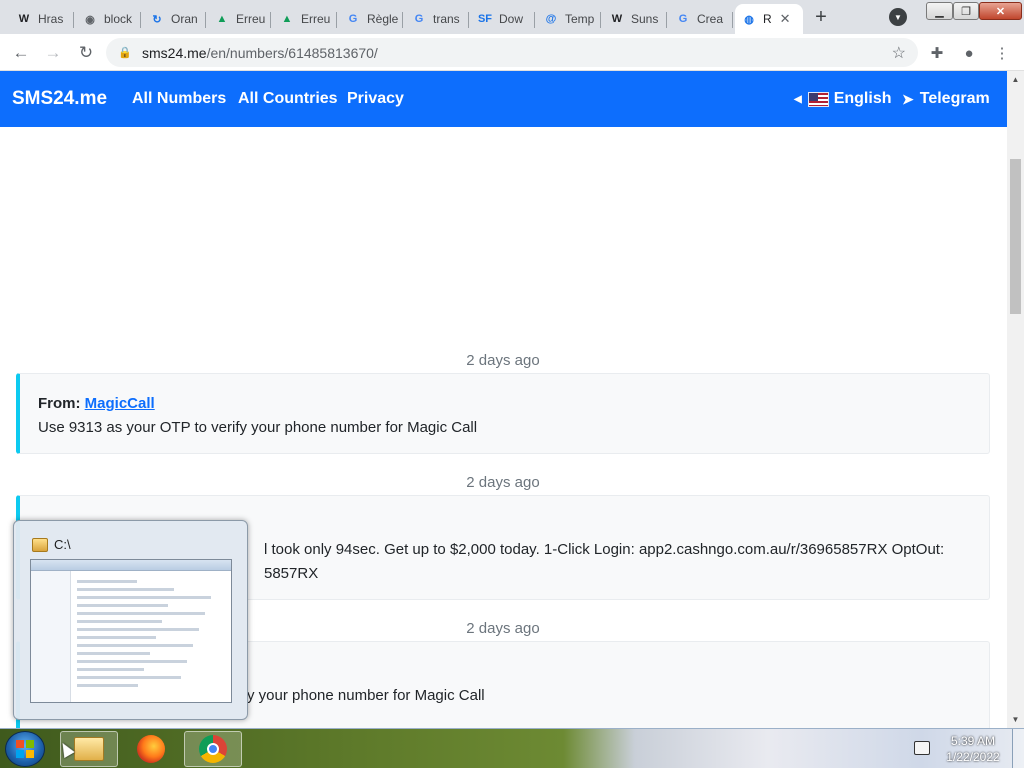 The width and height of the screenshot is (1024, 768). What do you see at coordinates (973, 749) in the screenshot?
I see `taskbar-clock: 5:39 AM 1/22/2022` at bounding box center [973, 749].